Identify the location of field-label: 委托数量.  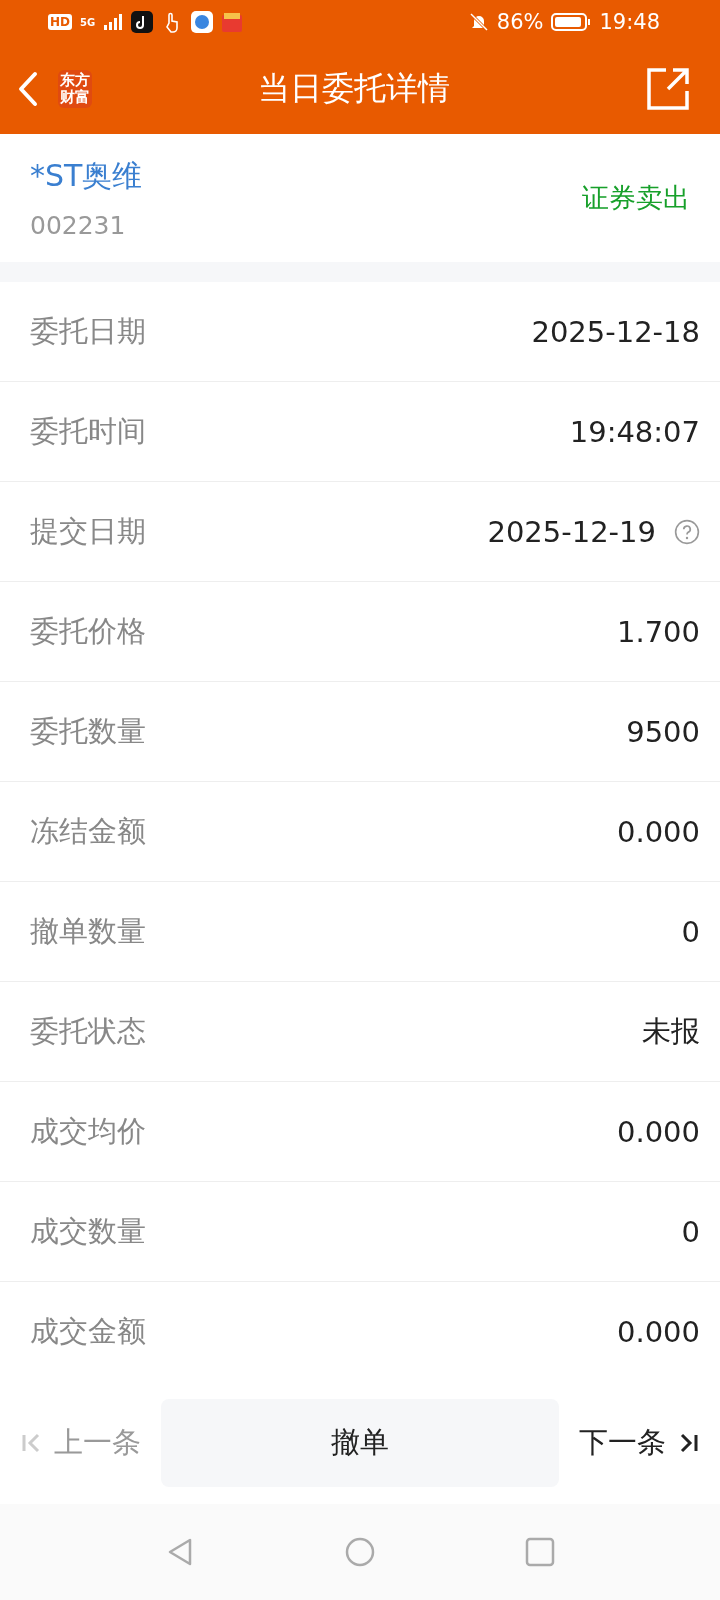
(88, 731).